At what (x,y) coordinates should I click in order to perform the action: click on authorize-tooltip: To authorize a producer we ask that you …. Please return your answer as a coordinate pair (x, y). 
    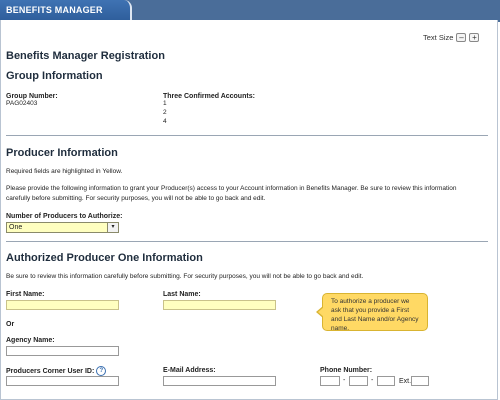
    Looking at the image, I should click on (372, 312).